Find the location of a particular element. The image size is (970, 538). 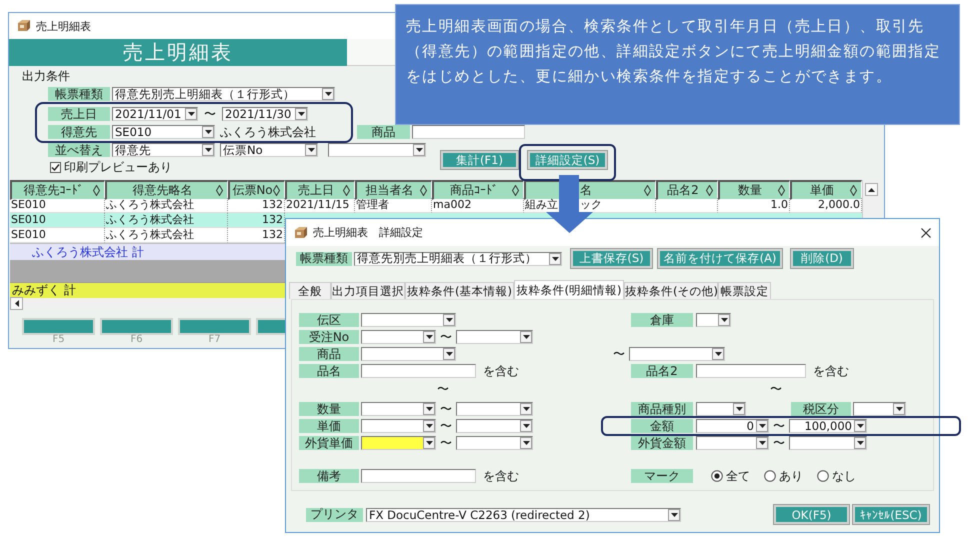

field-label: 単価 is located at coordinates (329, 426).